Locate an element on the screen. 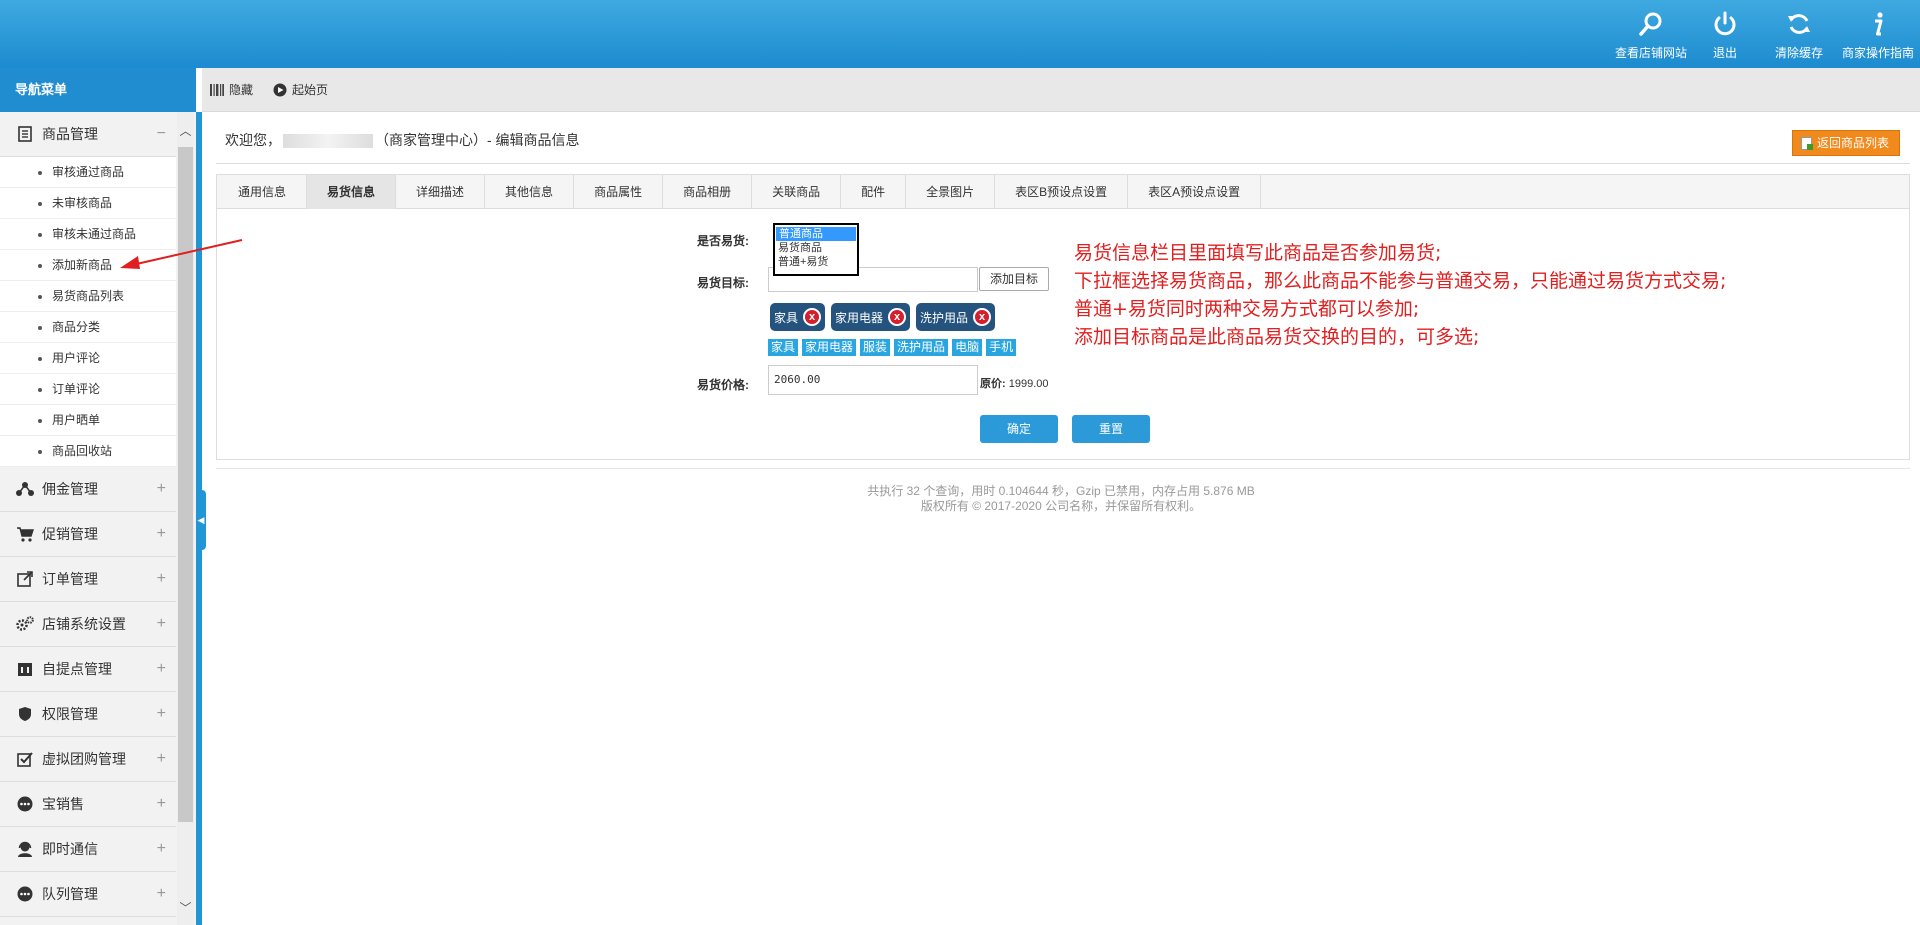  target-chip: 洗护用品 x is located at coordinates (956, 317).